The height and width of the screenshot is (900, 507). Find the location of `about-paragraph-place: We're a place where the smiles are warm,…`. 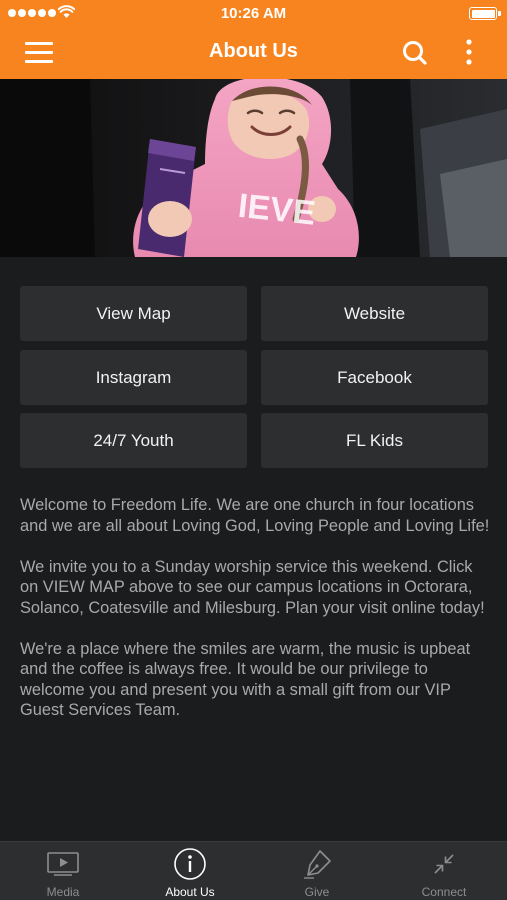

about-paragraph-place: We're a place where the smiles are warm,… is located at coordinates (245, 679).